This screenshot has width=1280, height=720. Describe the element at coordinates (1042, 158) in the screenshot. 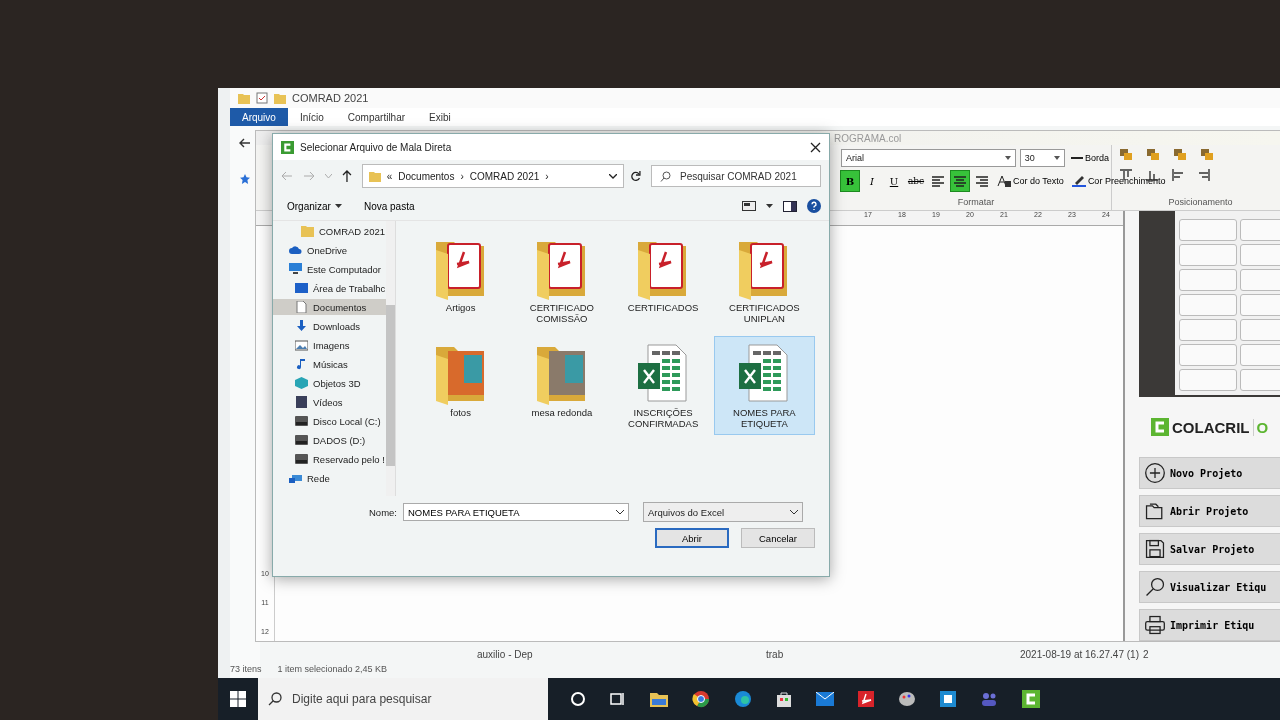

I see `font-size-dropdown: 30` at that location.